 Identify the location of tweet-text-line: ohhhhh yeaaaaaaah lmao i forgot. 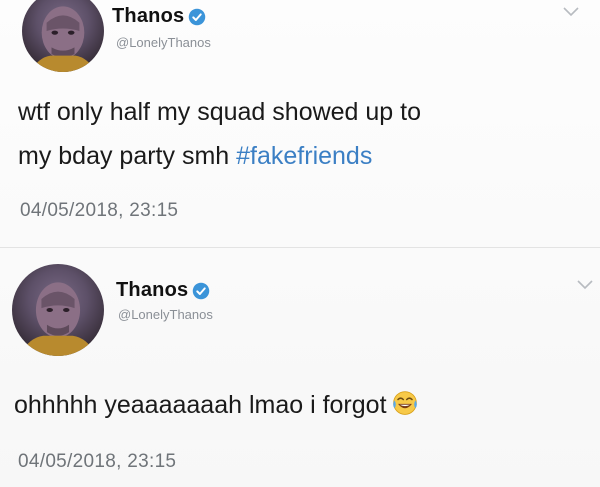
(200, 405).